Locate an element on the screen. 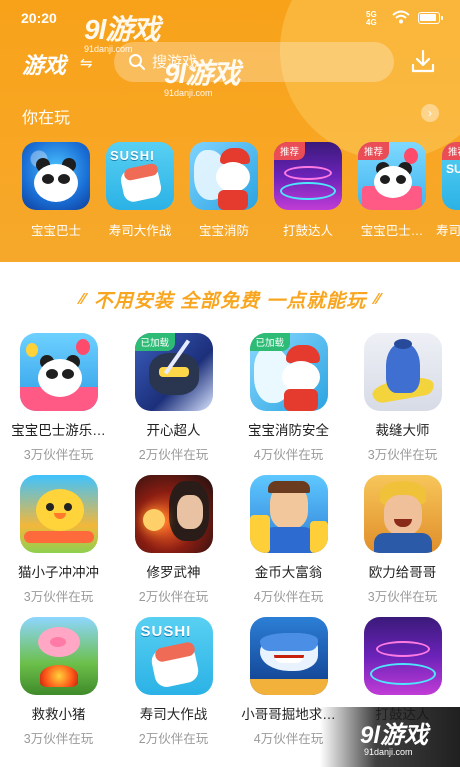 This screenshot has width=460, height=767. recent-game-item: 宝宝巴士 is located at coordinates (56, 190).